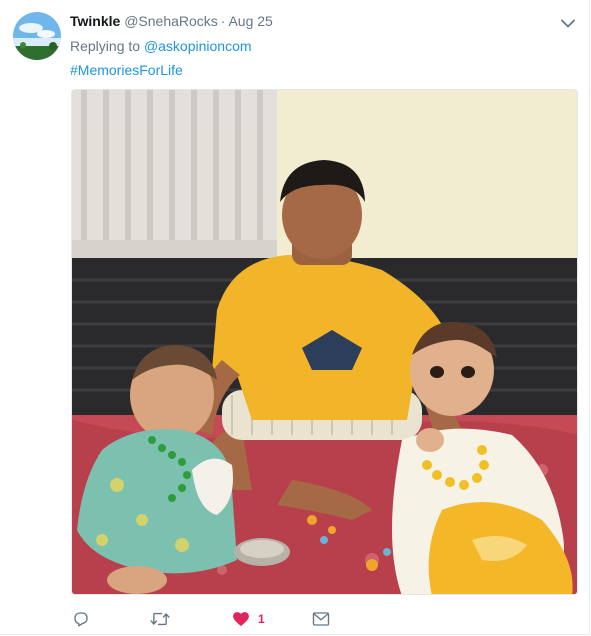 This screenshot has width=591, height=636. I want to click on like-count: 1, so click(261, 619).